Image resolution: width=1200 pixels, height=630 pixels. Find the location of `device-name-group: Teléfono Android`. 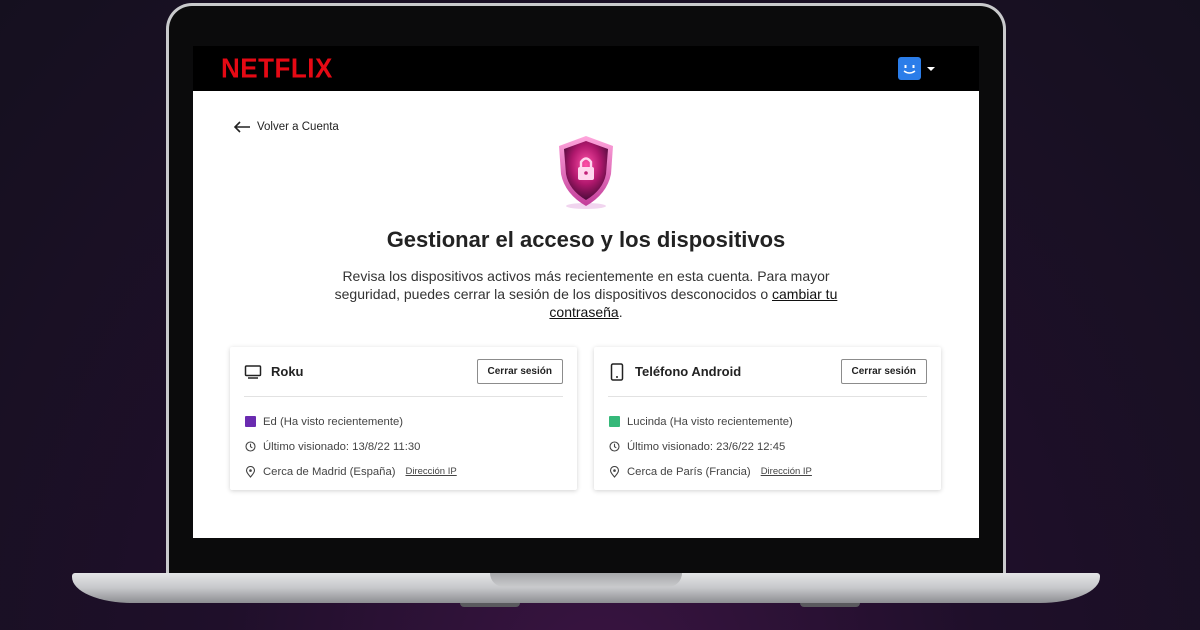

device-name-group: Teléfono Android is located at coordinates (675, 371).